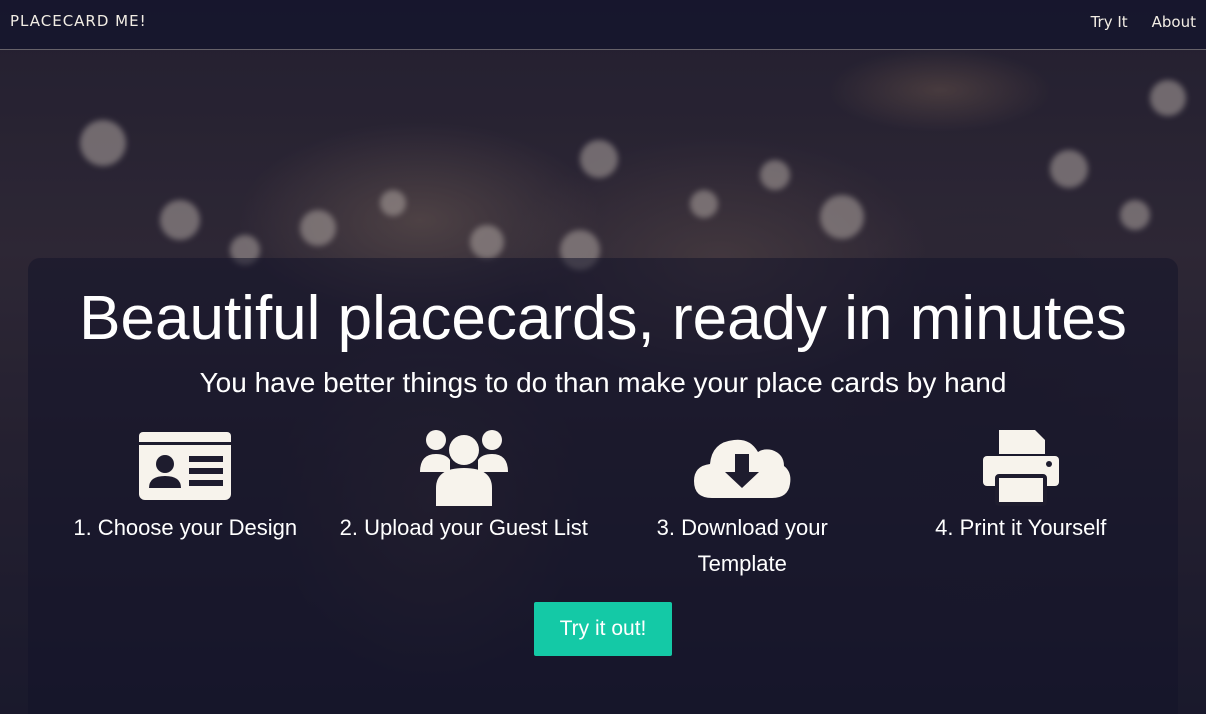  I want to click on hero-title: Beautiful placecards, ready in minutes, so click(603, 318).